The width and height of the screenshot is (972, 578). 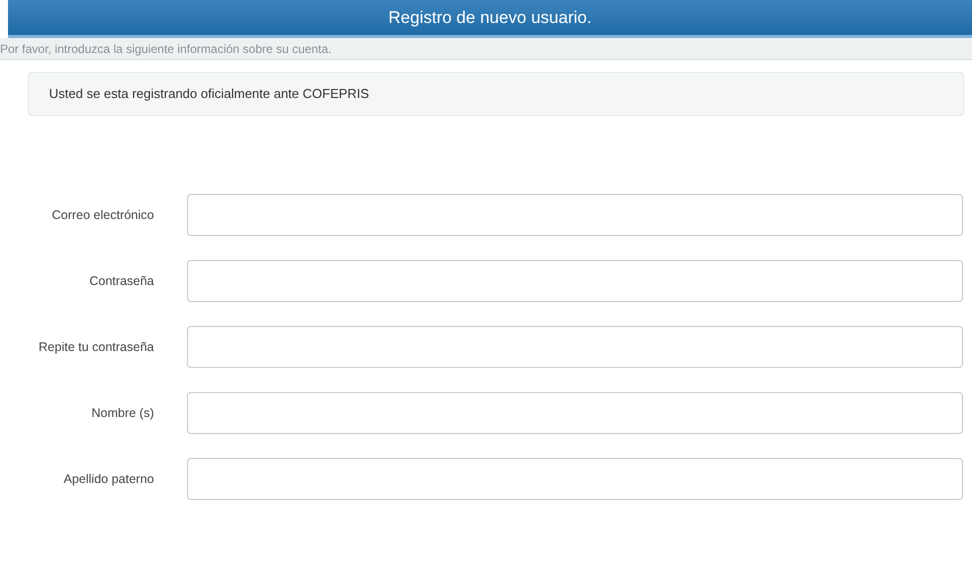 I want to click on field-label: Contraseña, so click(x=121, y=281).